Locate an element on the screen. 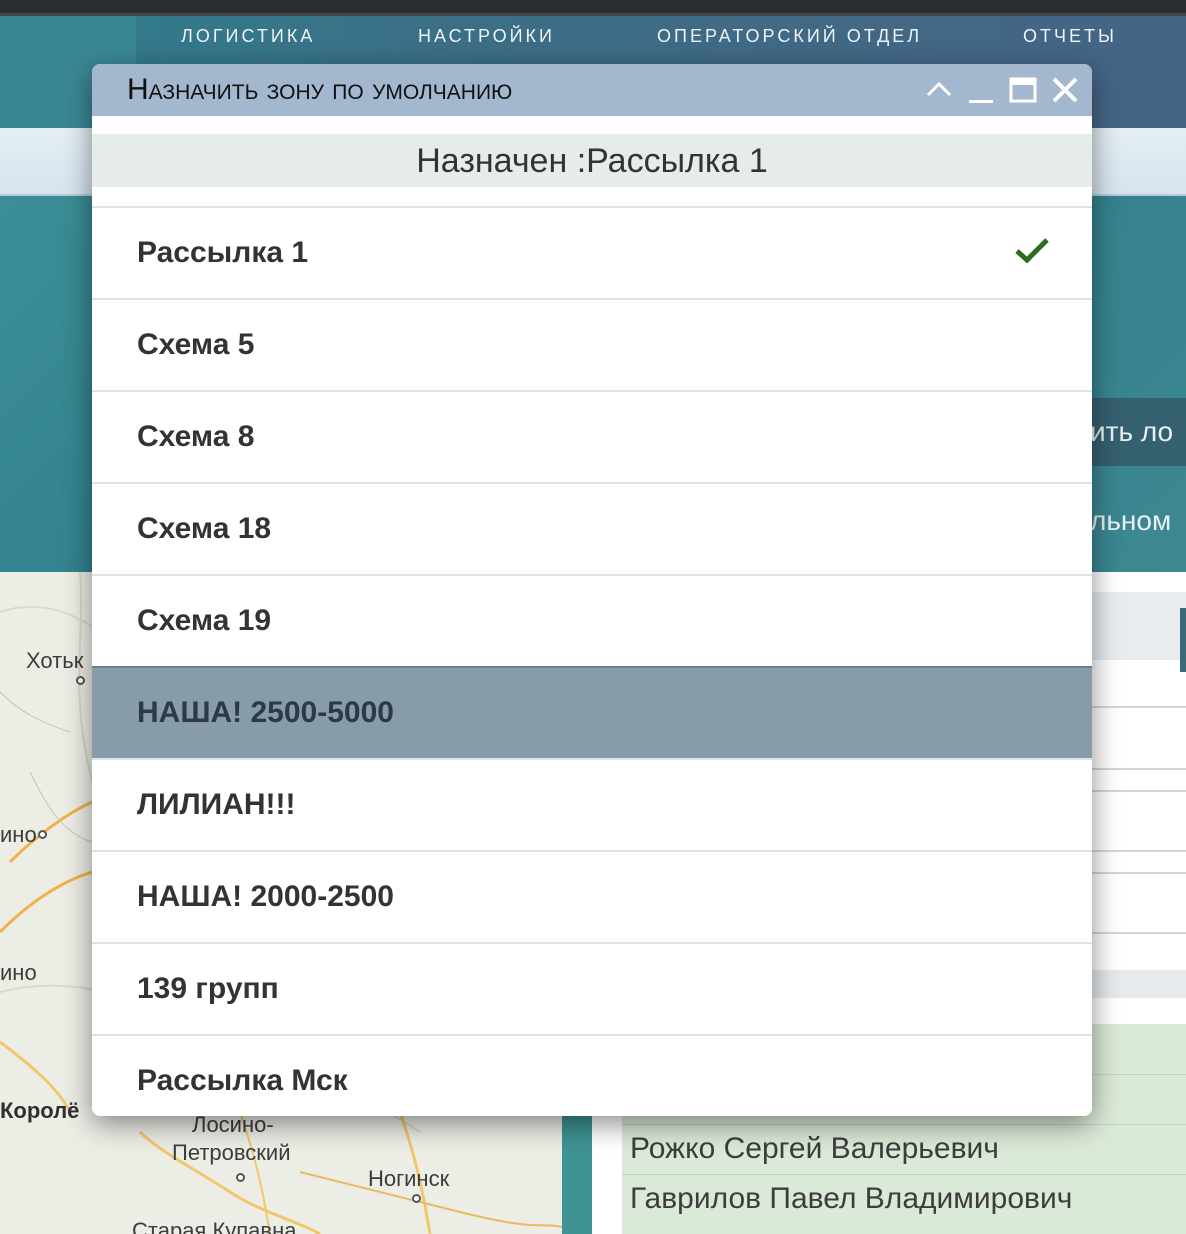 This screenshot has height=1234, width=1186. zone-item-label: Схема 19 is located at coordinates (204, 620).